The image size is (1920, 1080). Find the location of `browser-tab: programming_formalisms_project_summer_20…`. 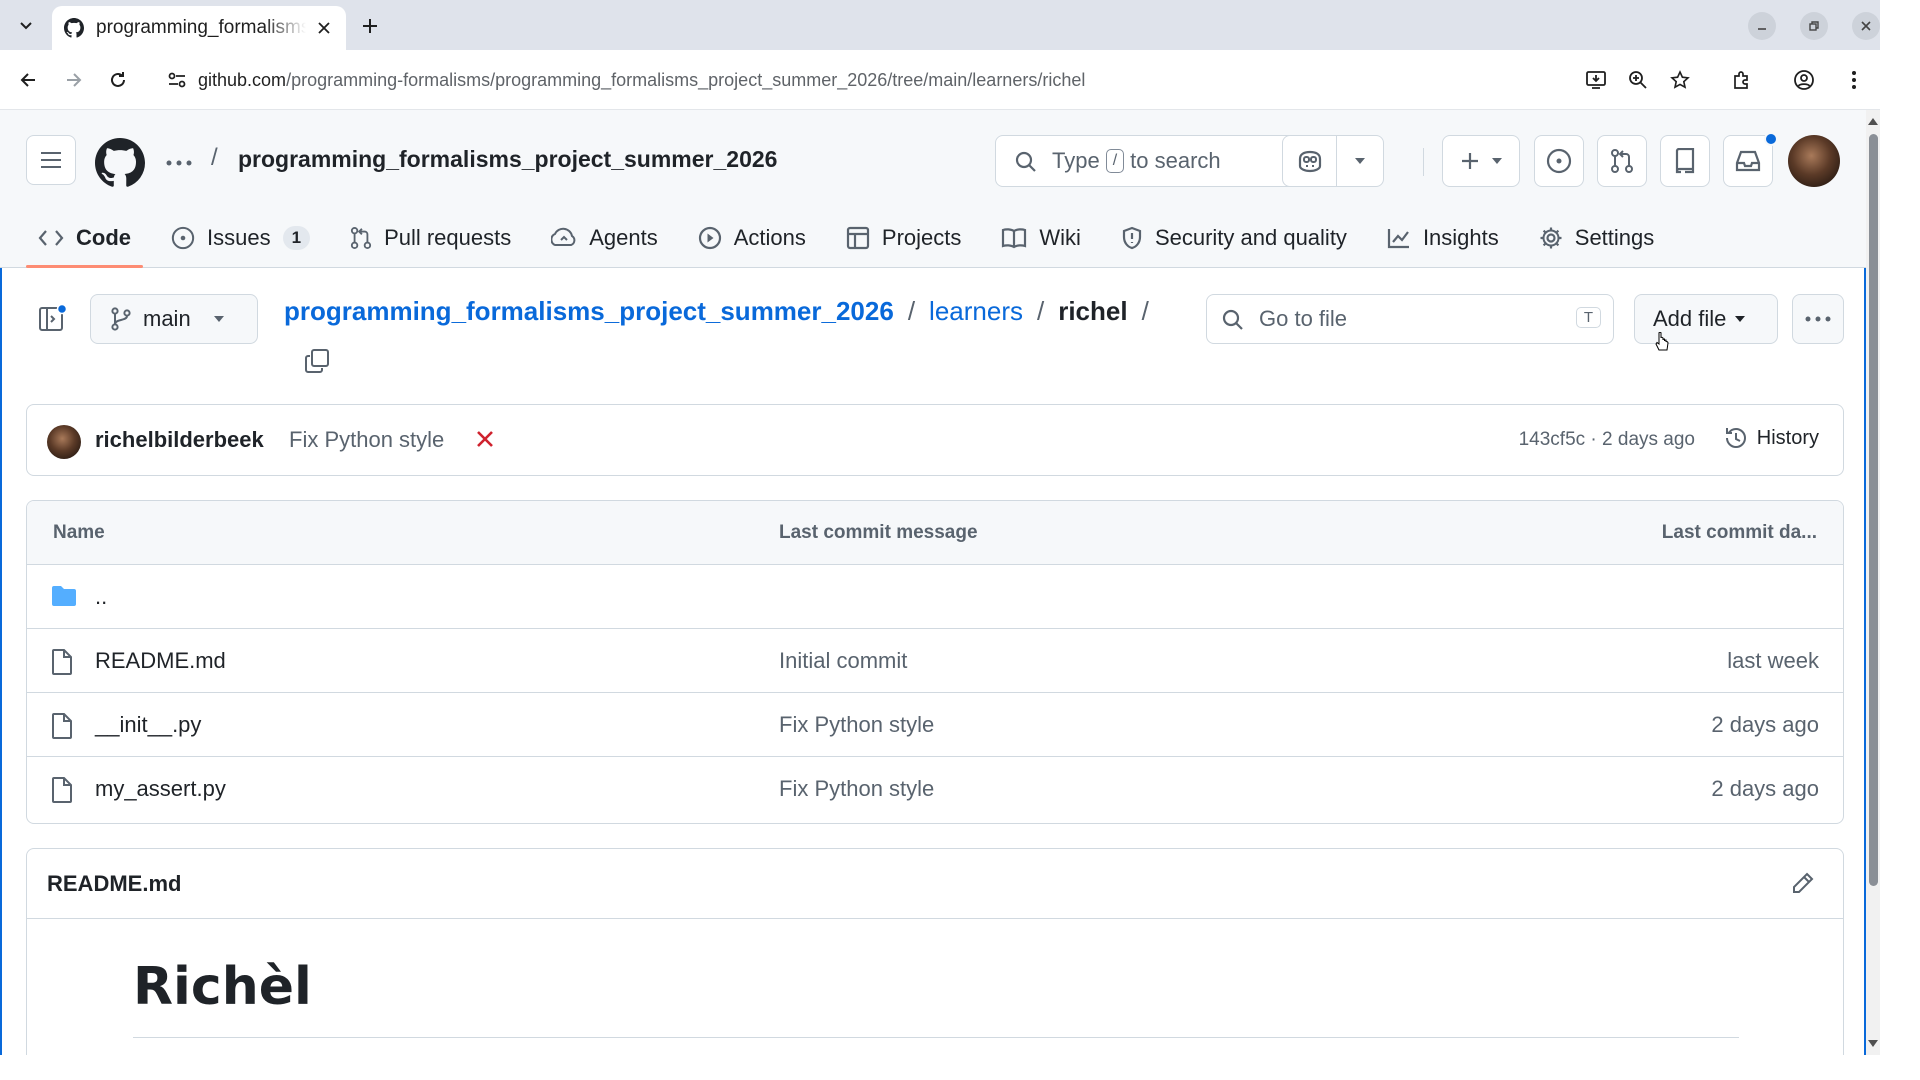

browser-tab: programming_formalisms_project_summer_20… is located at coordinates (199, 28).